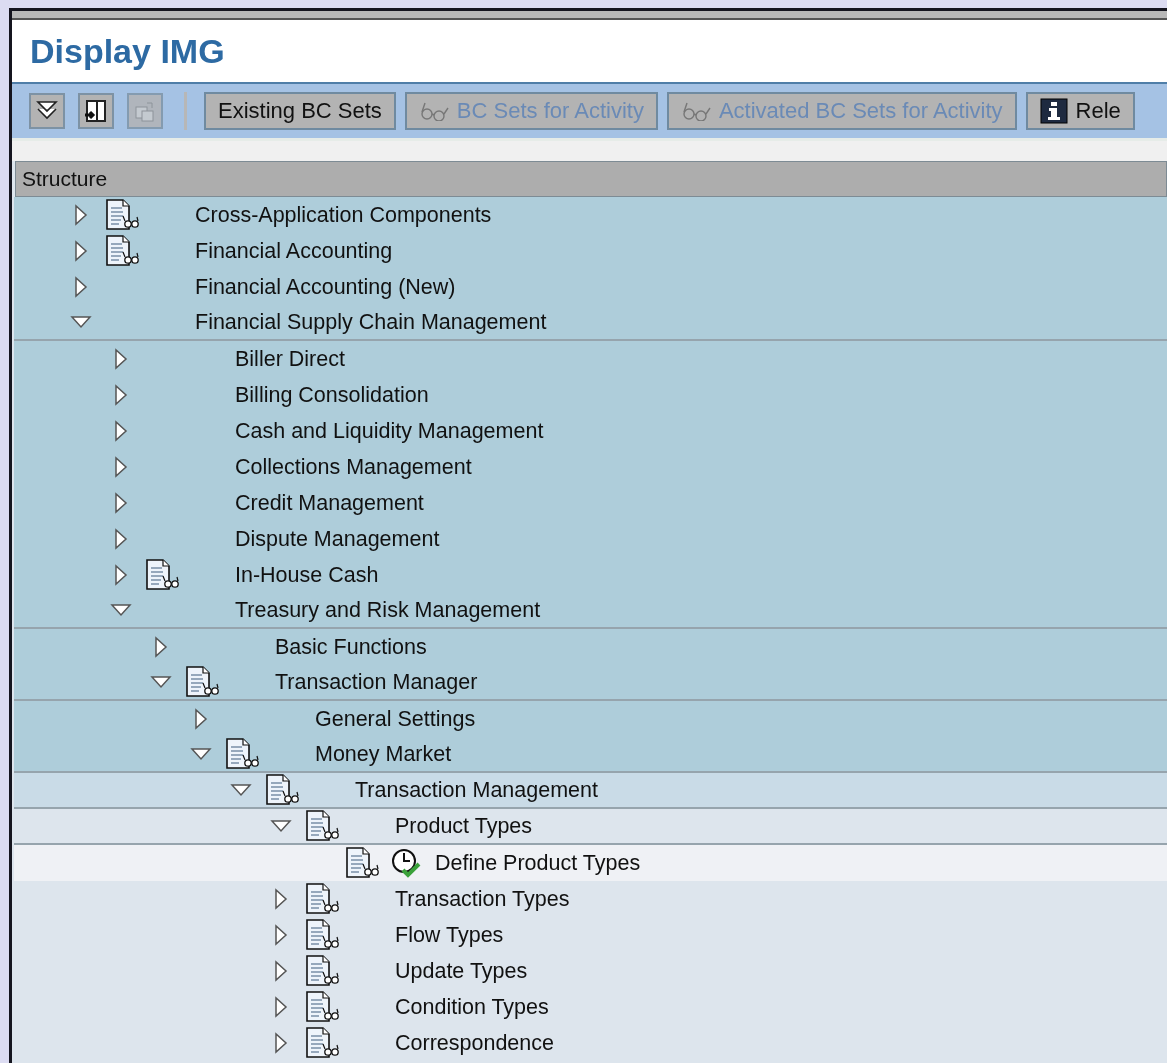  What do you see at coordinates (325, 287) in the screenshot?
I see `tree-item: Financial Accounting (New)` at bounding box center [325, 287].